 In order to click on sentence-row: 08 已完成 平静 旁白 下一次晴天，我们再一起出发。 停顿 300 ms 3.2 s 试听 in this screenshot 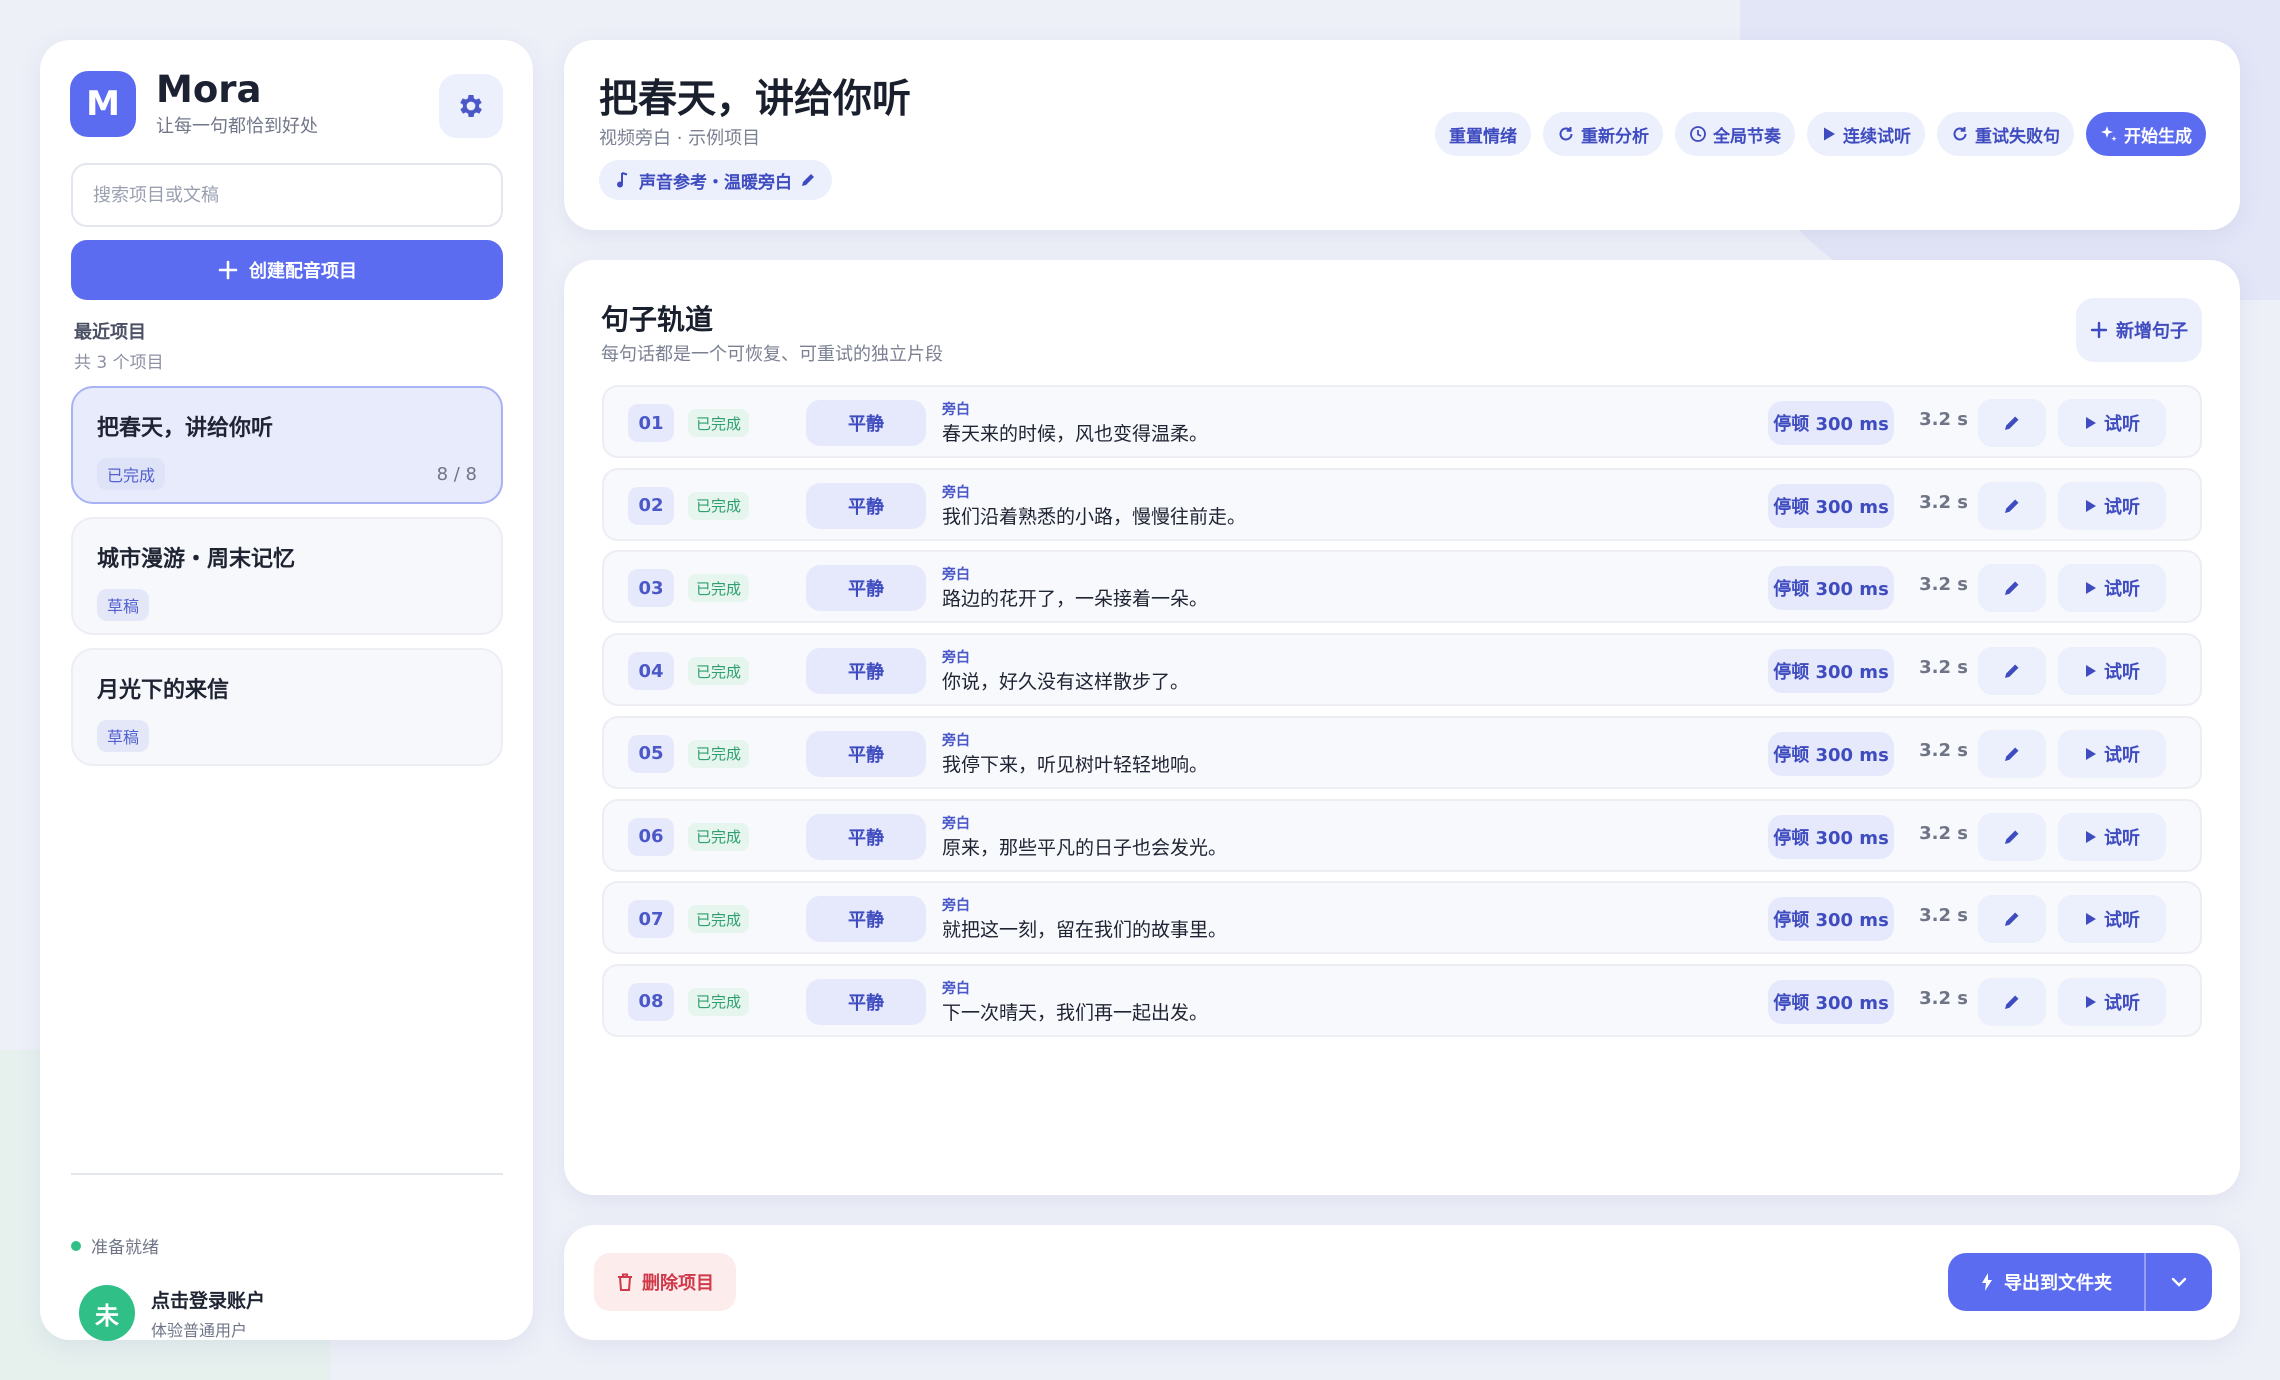, I will do `click(1402, 1000)`.